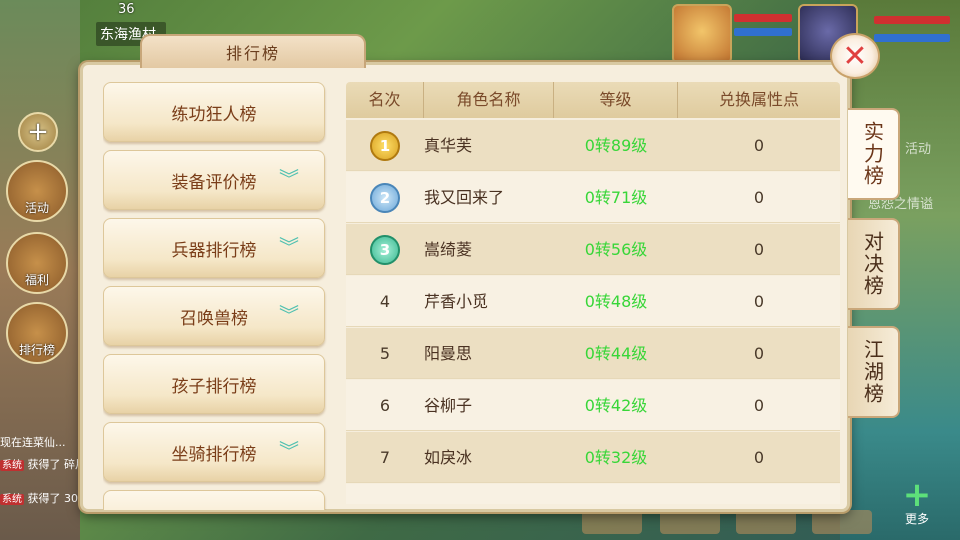  Describe the element at coordinates (38, 132) in the screenshot. I see `expand-plus-icon: +` at that location.